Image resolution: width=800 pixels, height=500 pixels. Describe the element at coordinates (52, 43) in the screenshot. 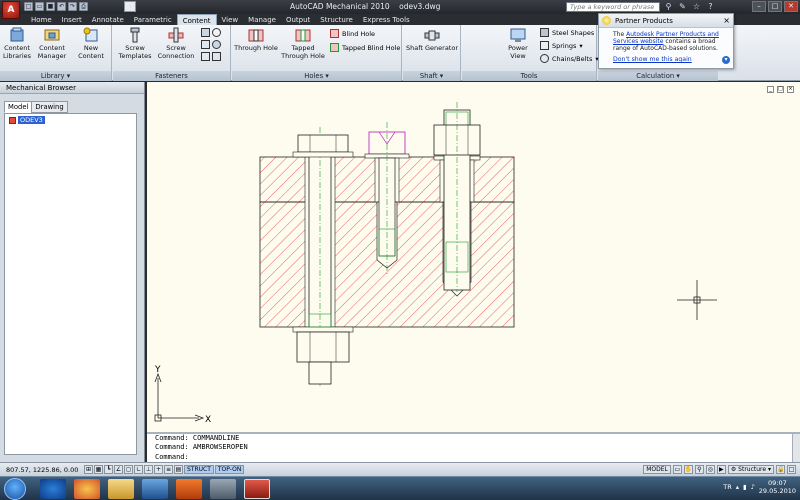

I see `content-manager-button: Content Manager` at that location.